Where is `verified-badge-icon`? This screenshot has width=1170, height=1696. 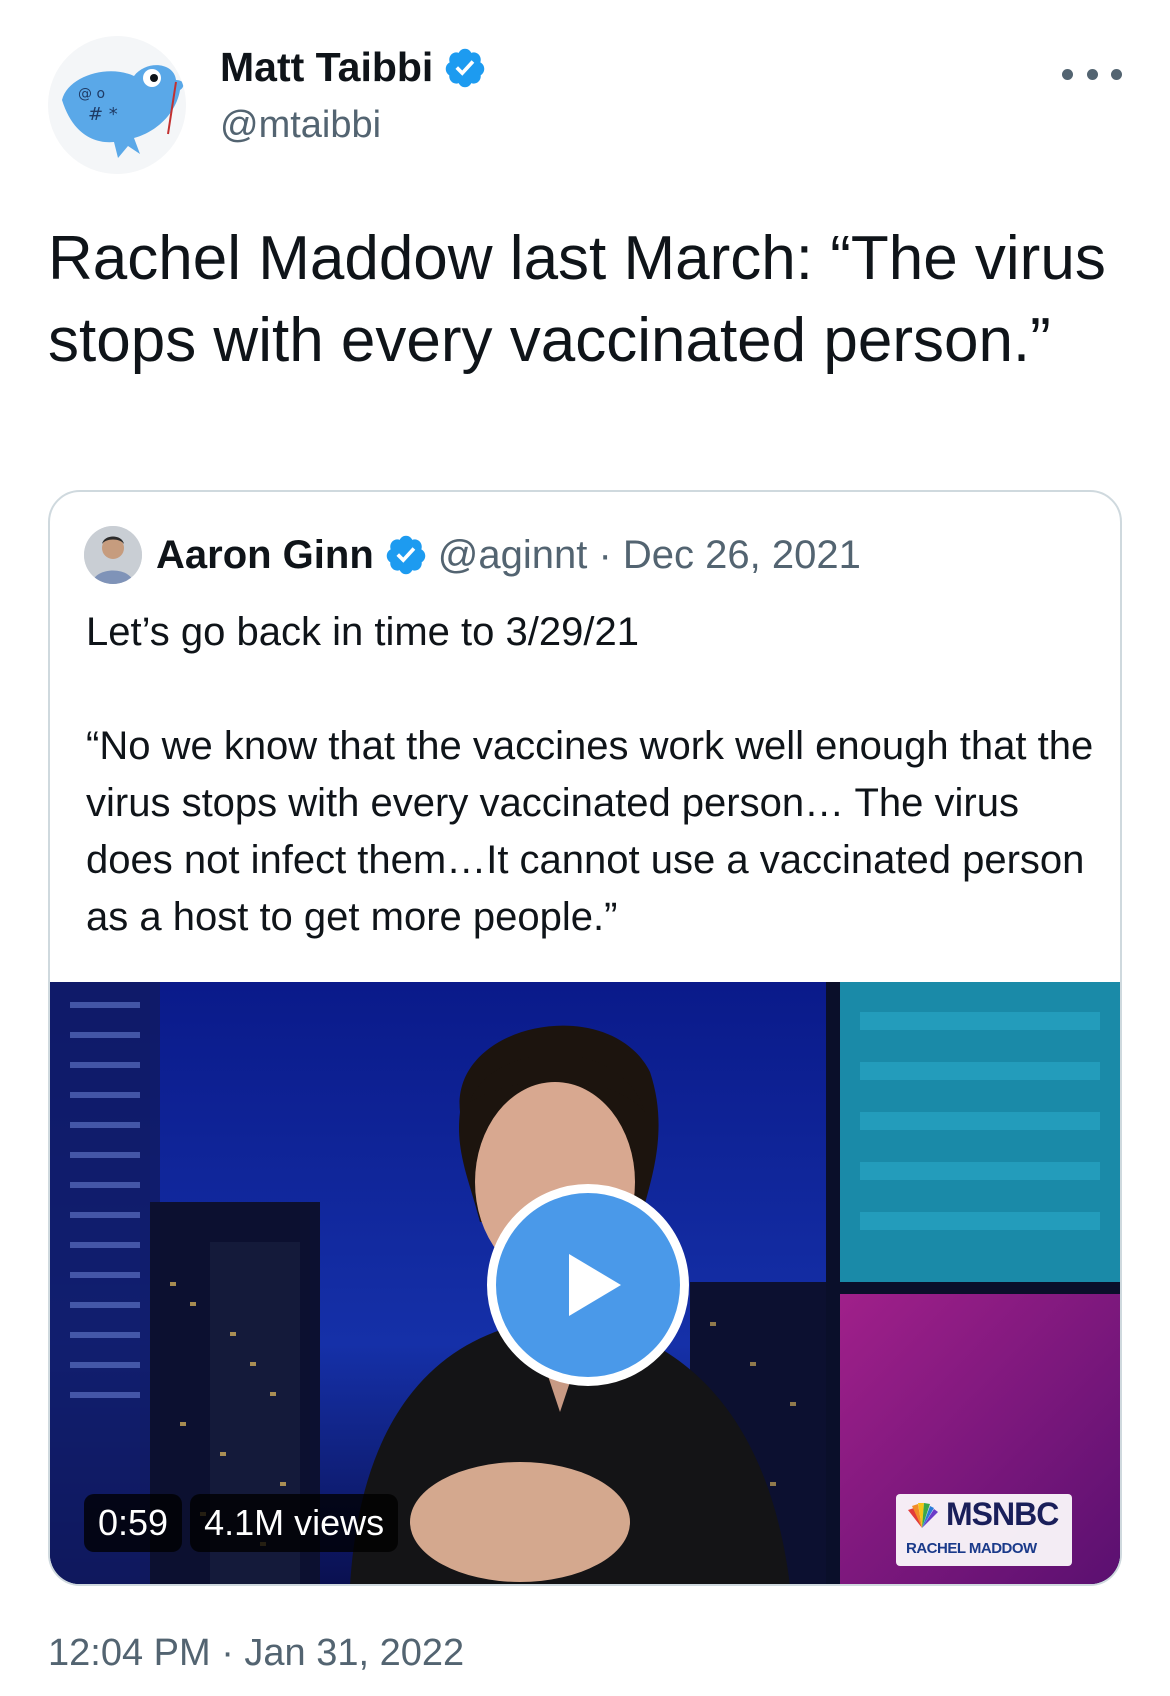
verified-badge-icon is located at coordinates (465, 67).